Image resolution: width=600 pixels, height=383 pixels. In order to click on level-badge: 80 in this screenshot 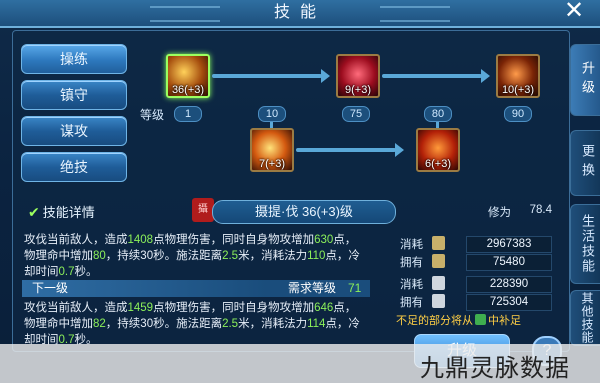, I will do `click(438, 114)`.